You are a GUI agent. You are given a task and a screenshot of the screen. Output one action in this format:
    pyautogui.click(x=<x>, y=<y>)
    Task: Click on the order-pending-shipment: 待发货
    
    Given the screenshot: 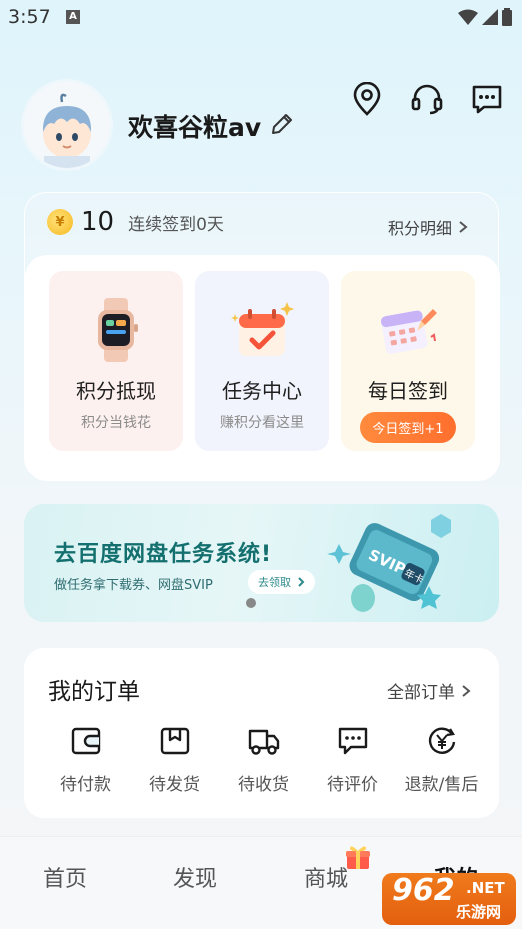 What is the action you would take?
    pyautogui.click(x=174, y=760)
    